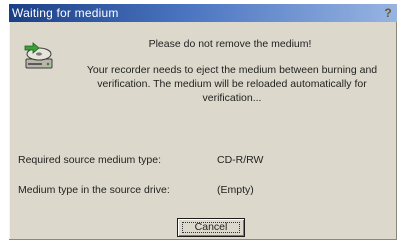  I want to click on help-icon: ?, so click(388, 13).